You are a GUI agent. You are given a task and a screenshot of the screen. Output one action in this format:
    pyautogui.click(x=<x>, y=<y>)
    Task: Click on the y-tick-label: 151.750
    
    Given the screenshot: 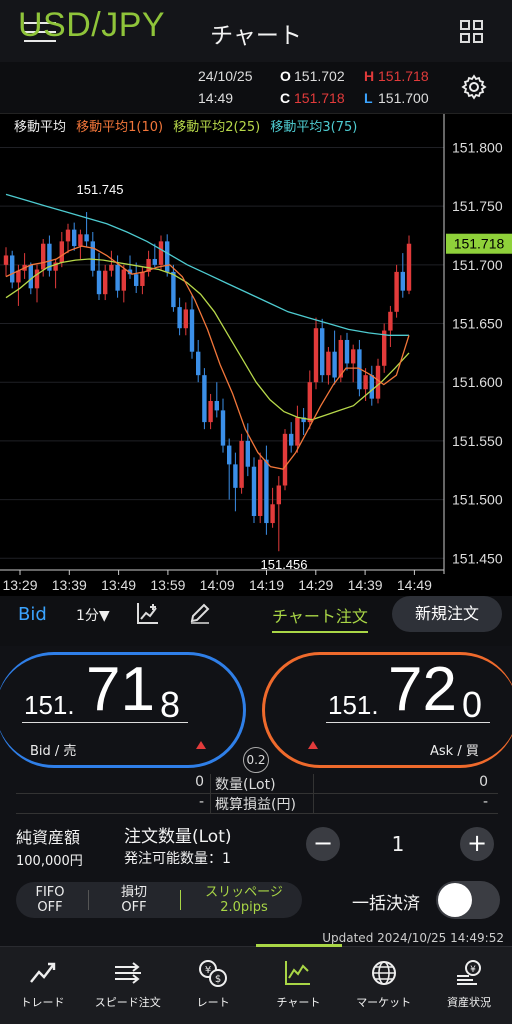 What is the action you would take?
    pyautogui.click(x=477, y=206)
    